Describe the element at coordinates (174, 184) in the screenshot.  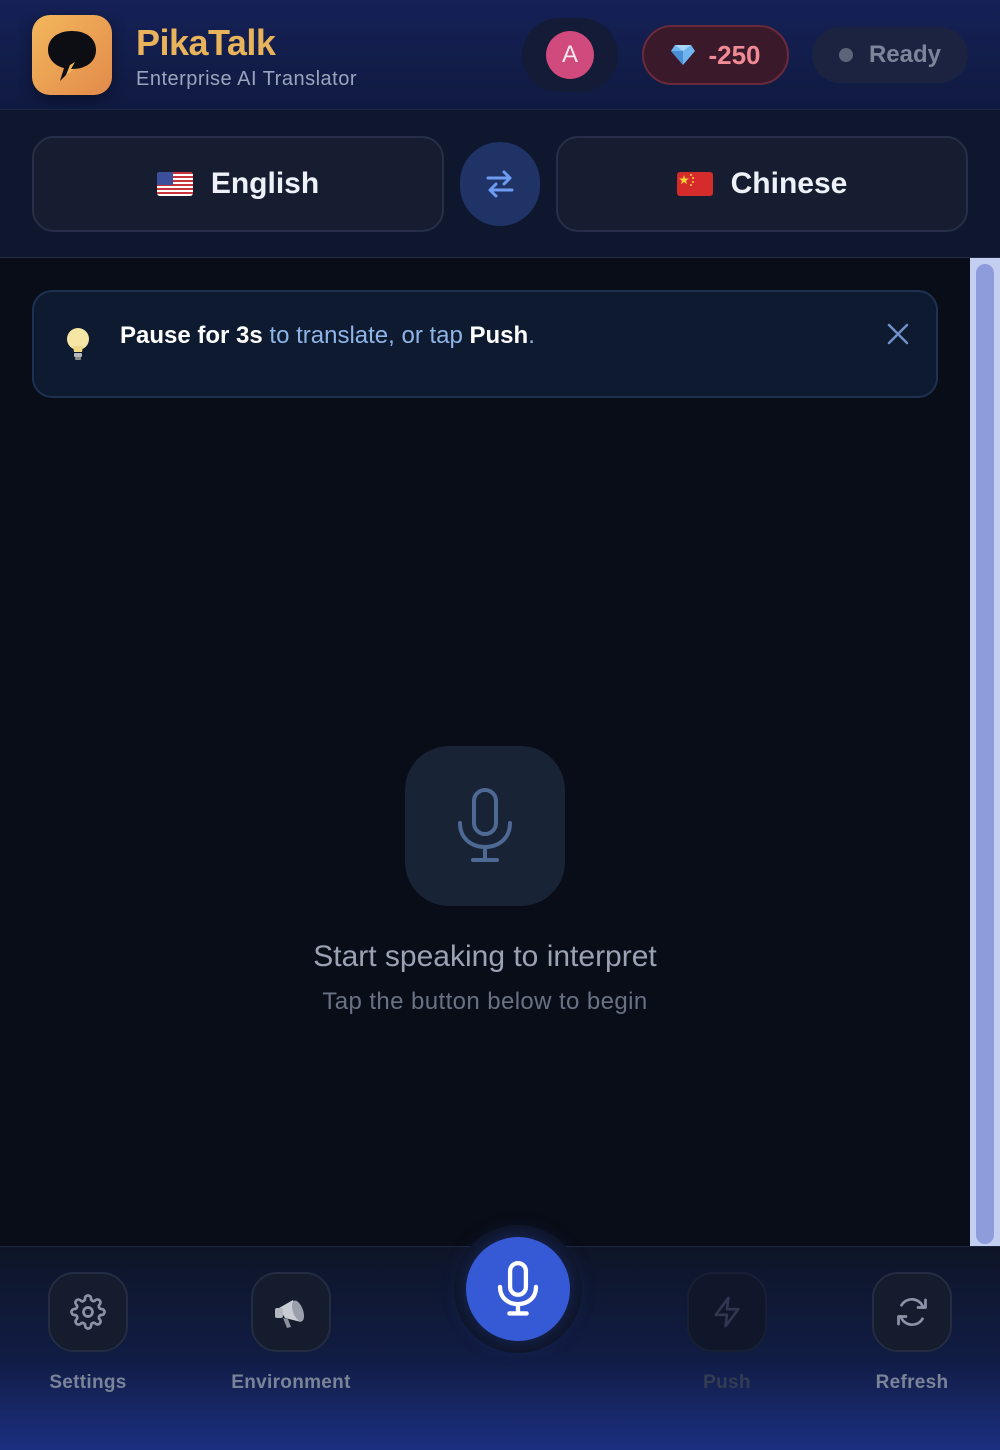
I see `us-flag-icon` at that location.